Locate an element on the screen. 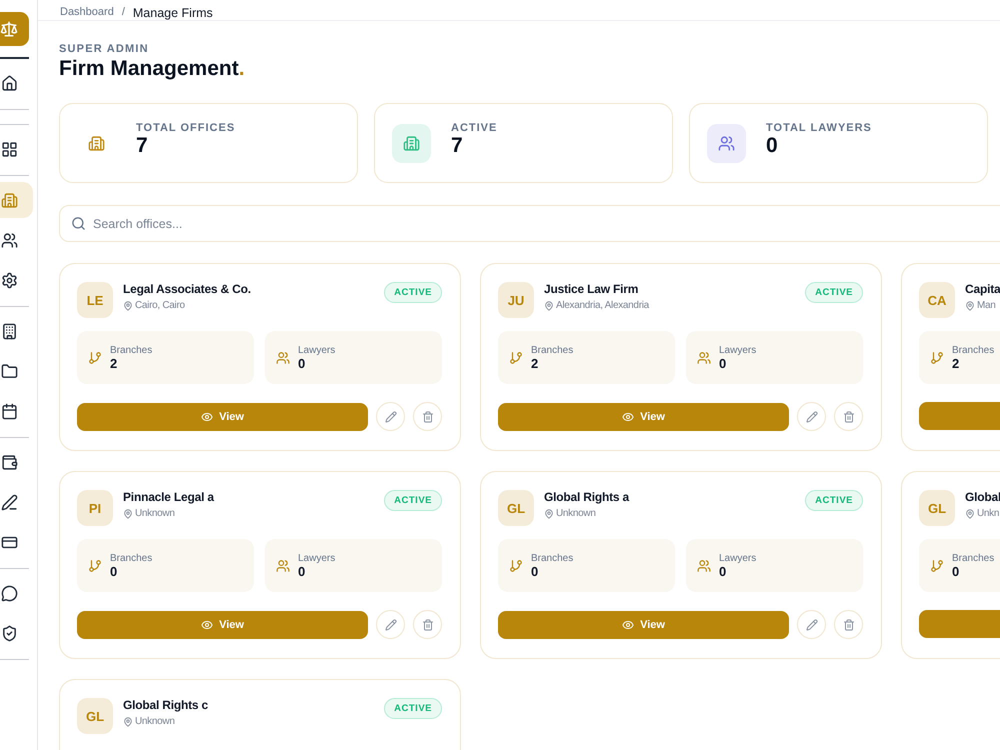 This screenshot has width=1000, height=750. page-eyebrow: SUPER ADMIN is located at coordinates (104, 49).